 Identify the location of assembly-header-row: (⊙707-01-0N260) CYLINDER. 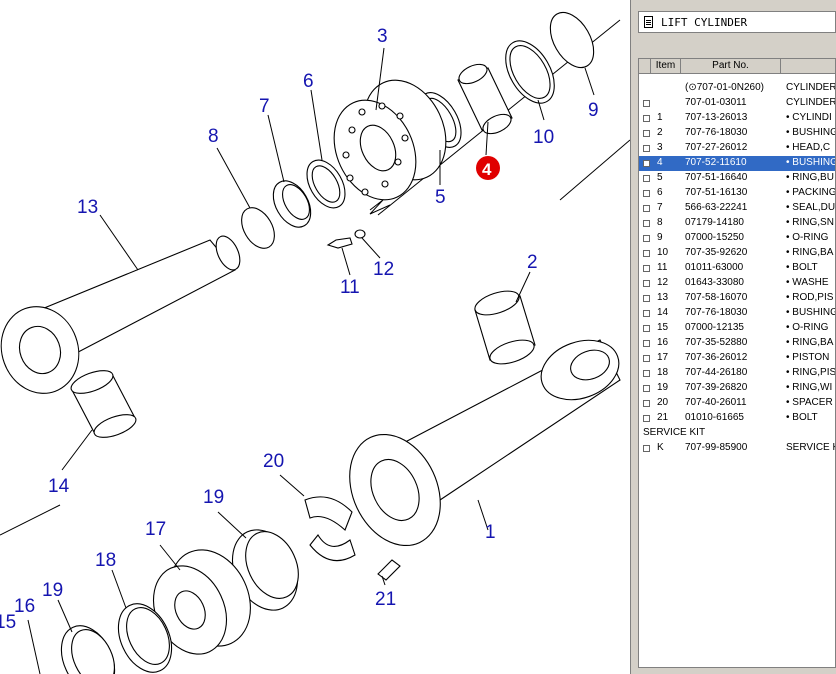
(737, 88).